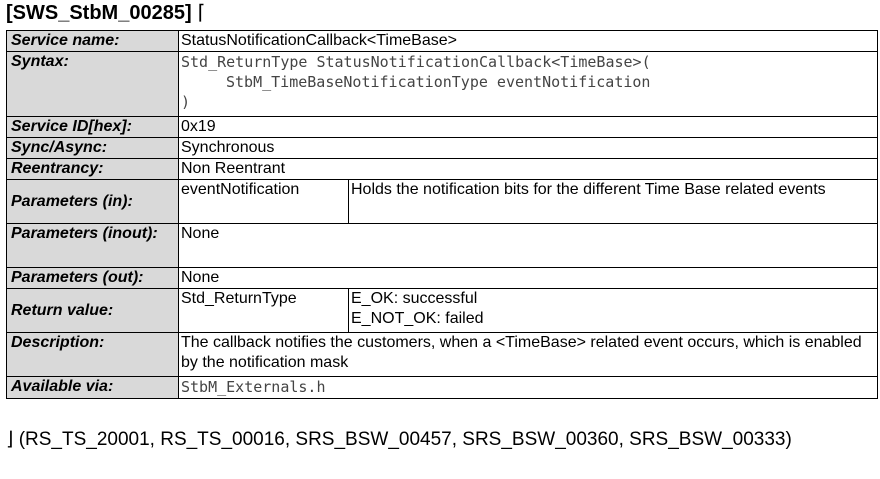  Describe the element at coordinates (92, 127) in the screenshot. I see `service-id-label: Service ID[hex]:` at that location.